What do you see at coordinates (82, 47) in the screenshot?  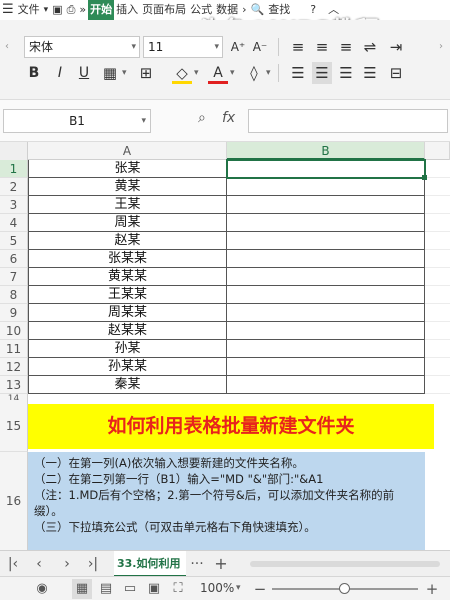 I see `font-name-select: 宋体 ▾` at bounding box center [82, 47].